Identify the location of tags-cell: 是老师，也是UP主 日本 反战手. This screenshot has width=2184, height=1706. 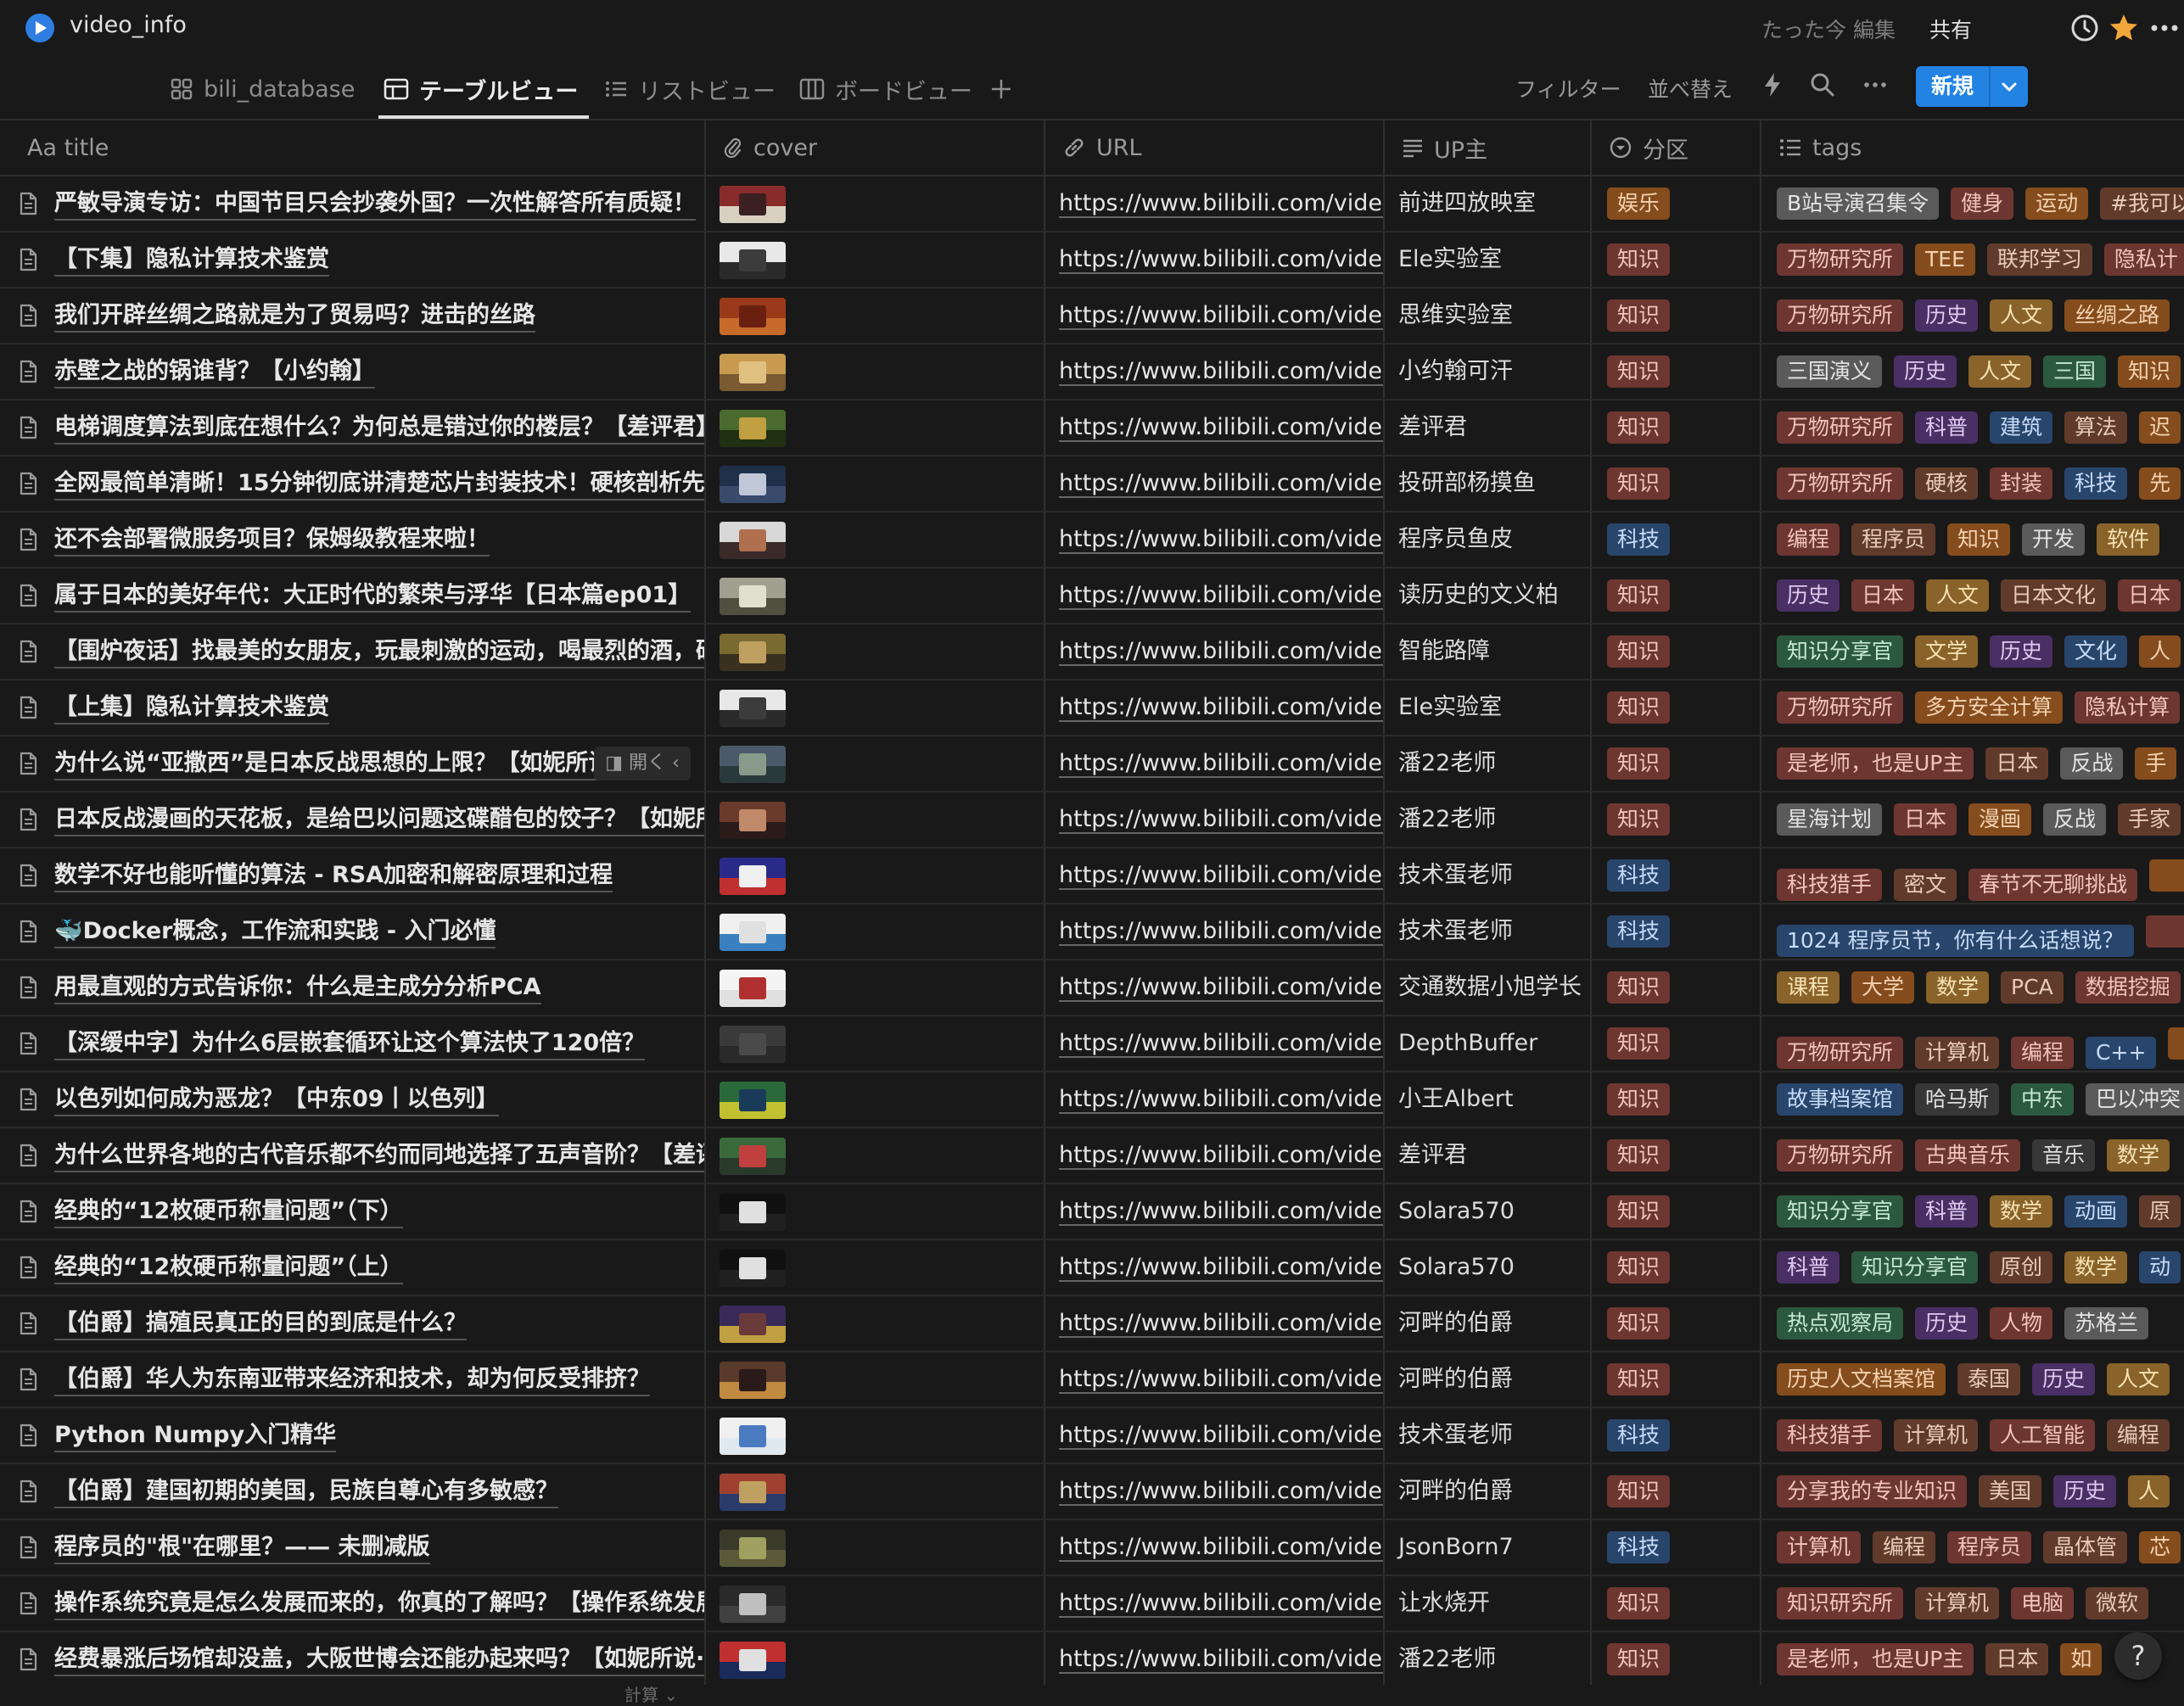
(1973, 763).